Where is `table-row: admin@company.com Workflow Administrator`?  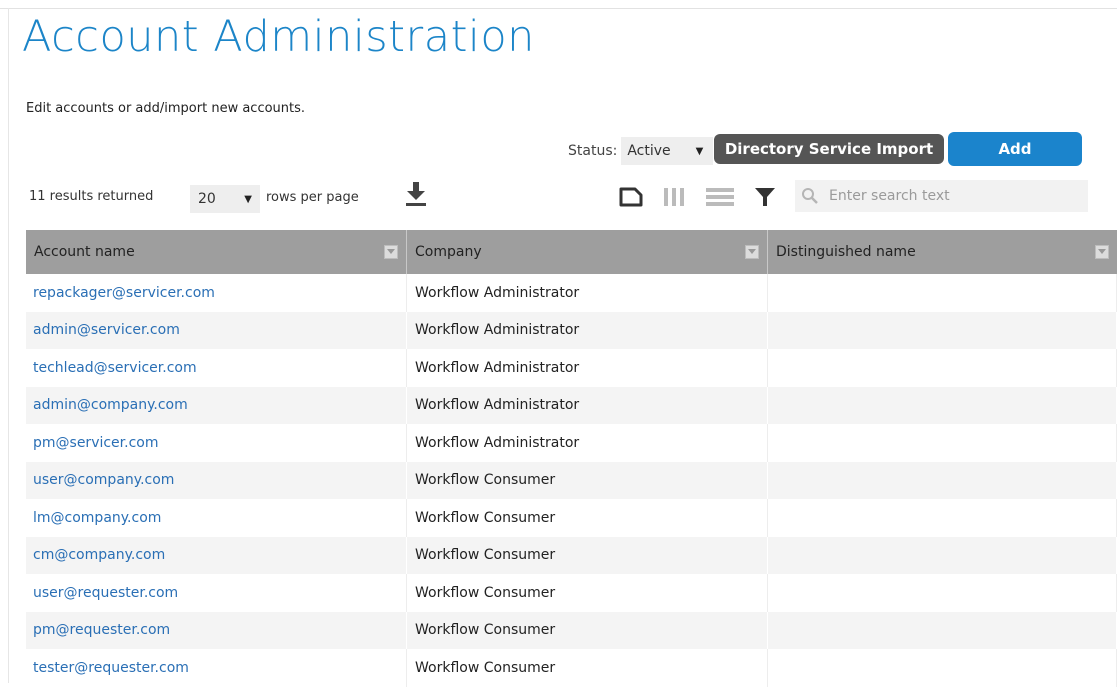
table-row: admin@company.com Workflow Administrator is located at coordinates (571, 405).